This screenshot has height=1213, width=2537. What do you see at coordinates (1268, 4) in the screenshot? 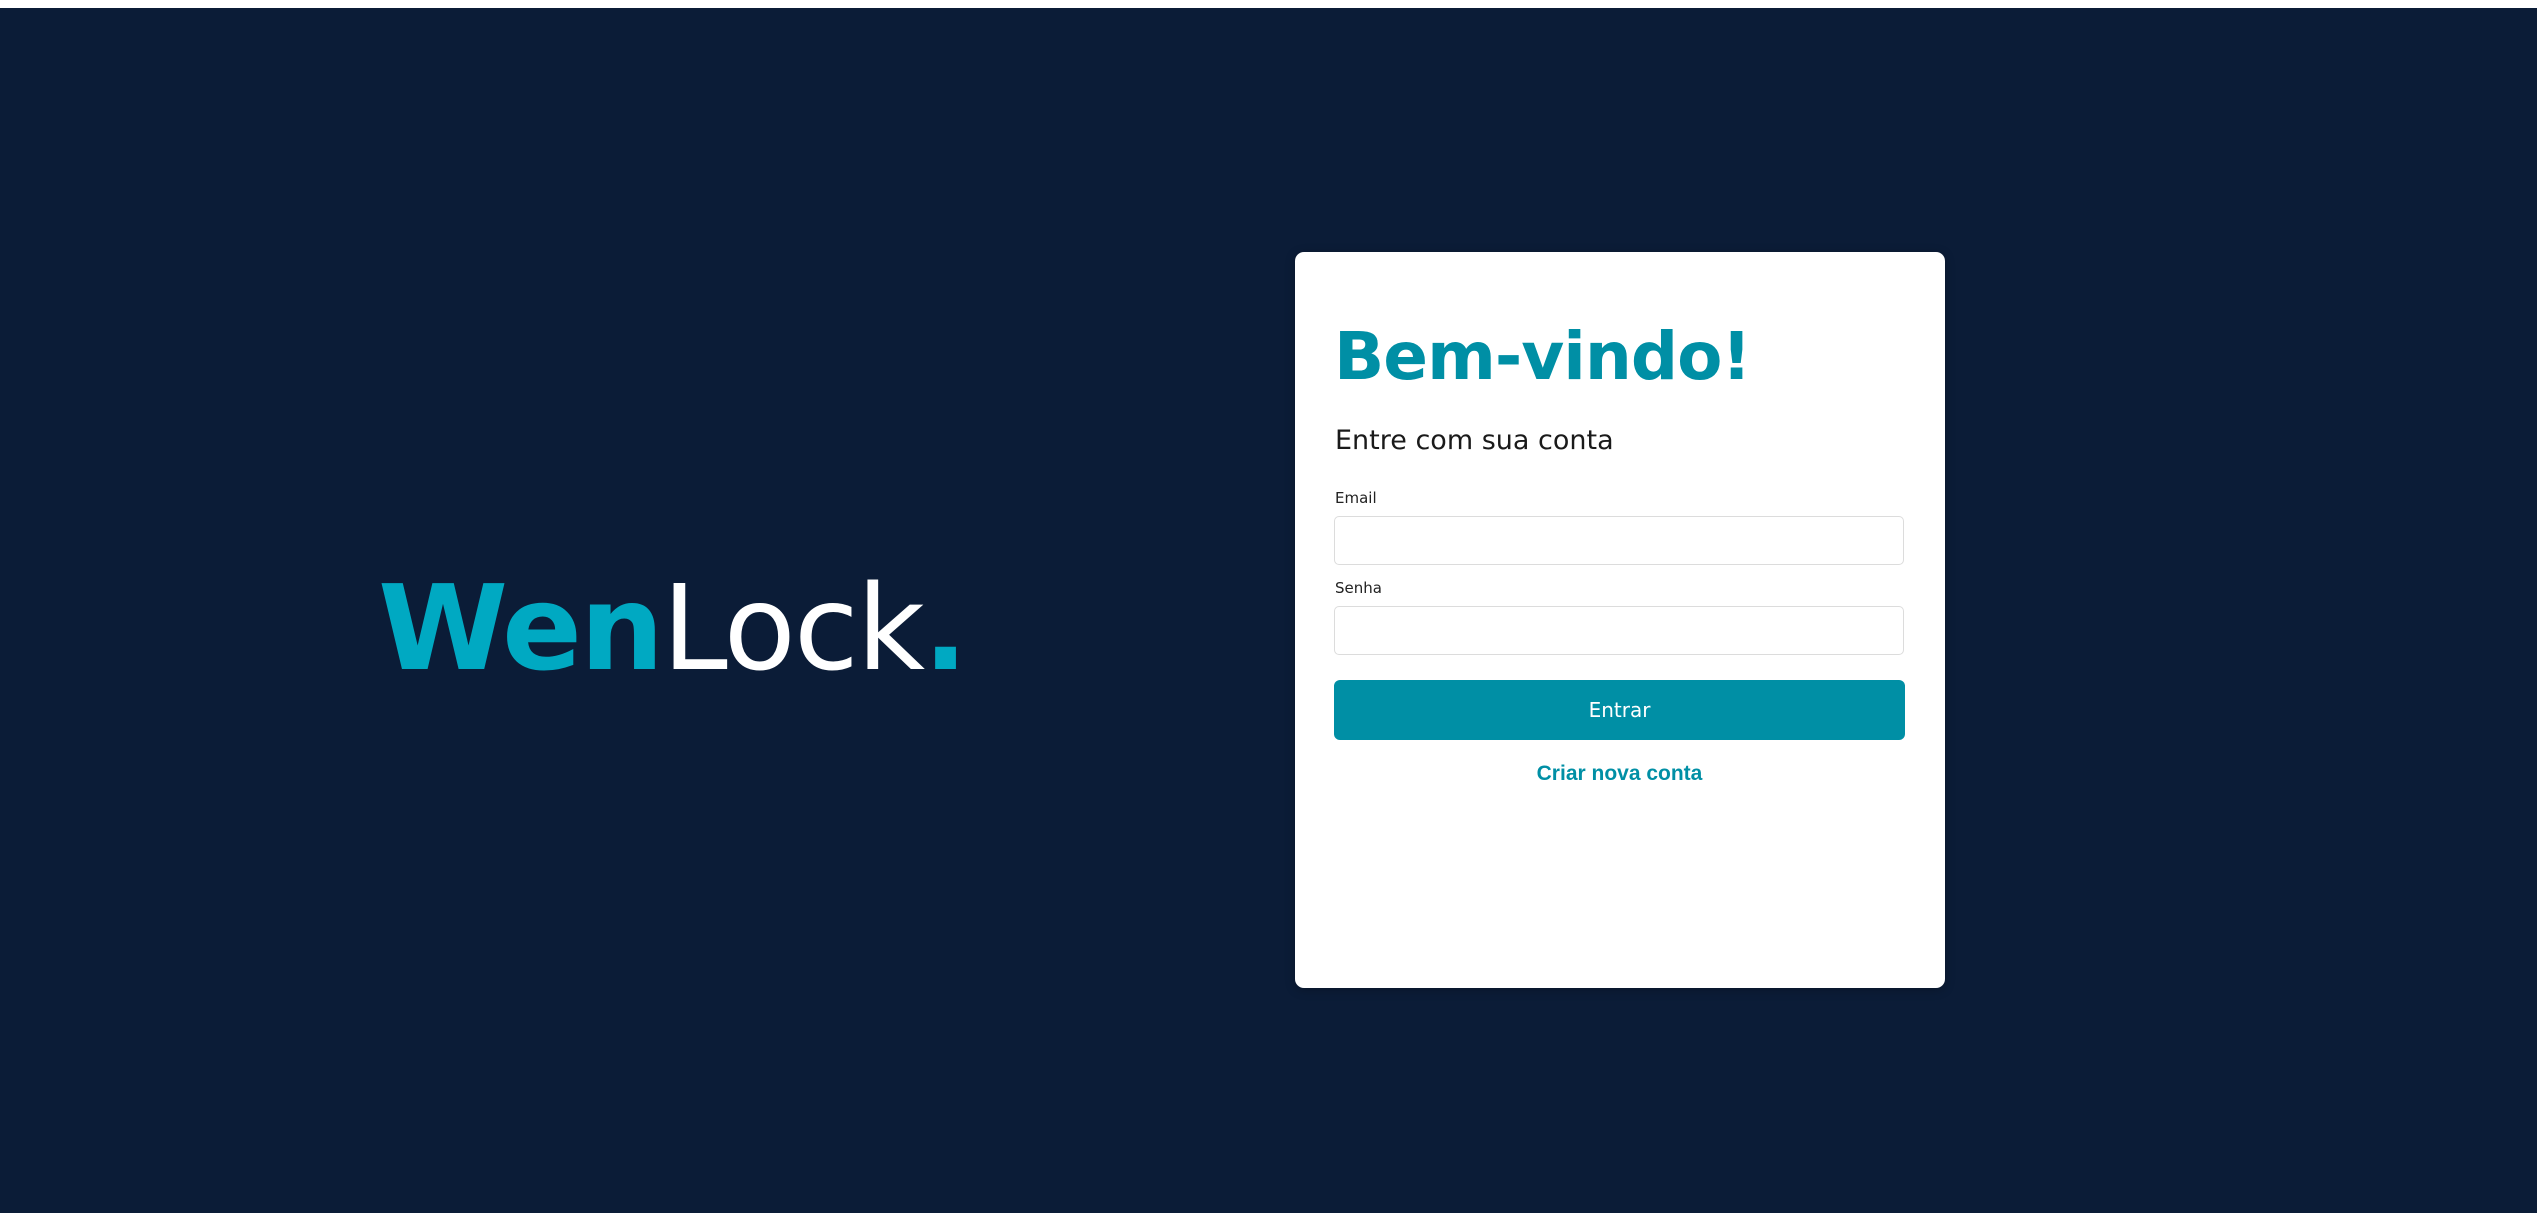
I see `browser-top-strip` at bounding box center [1268, 4].